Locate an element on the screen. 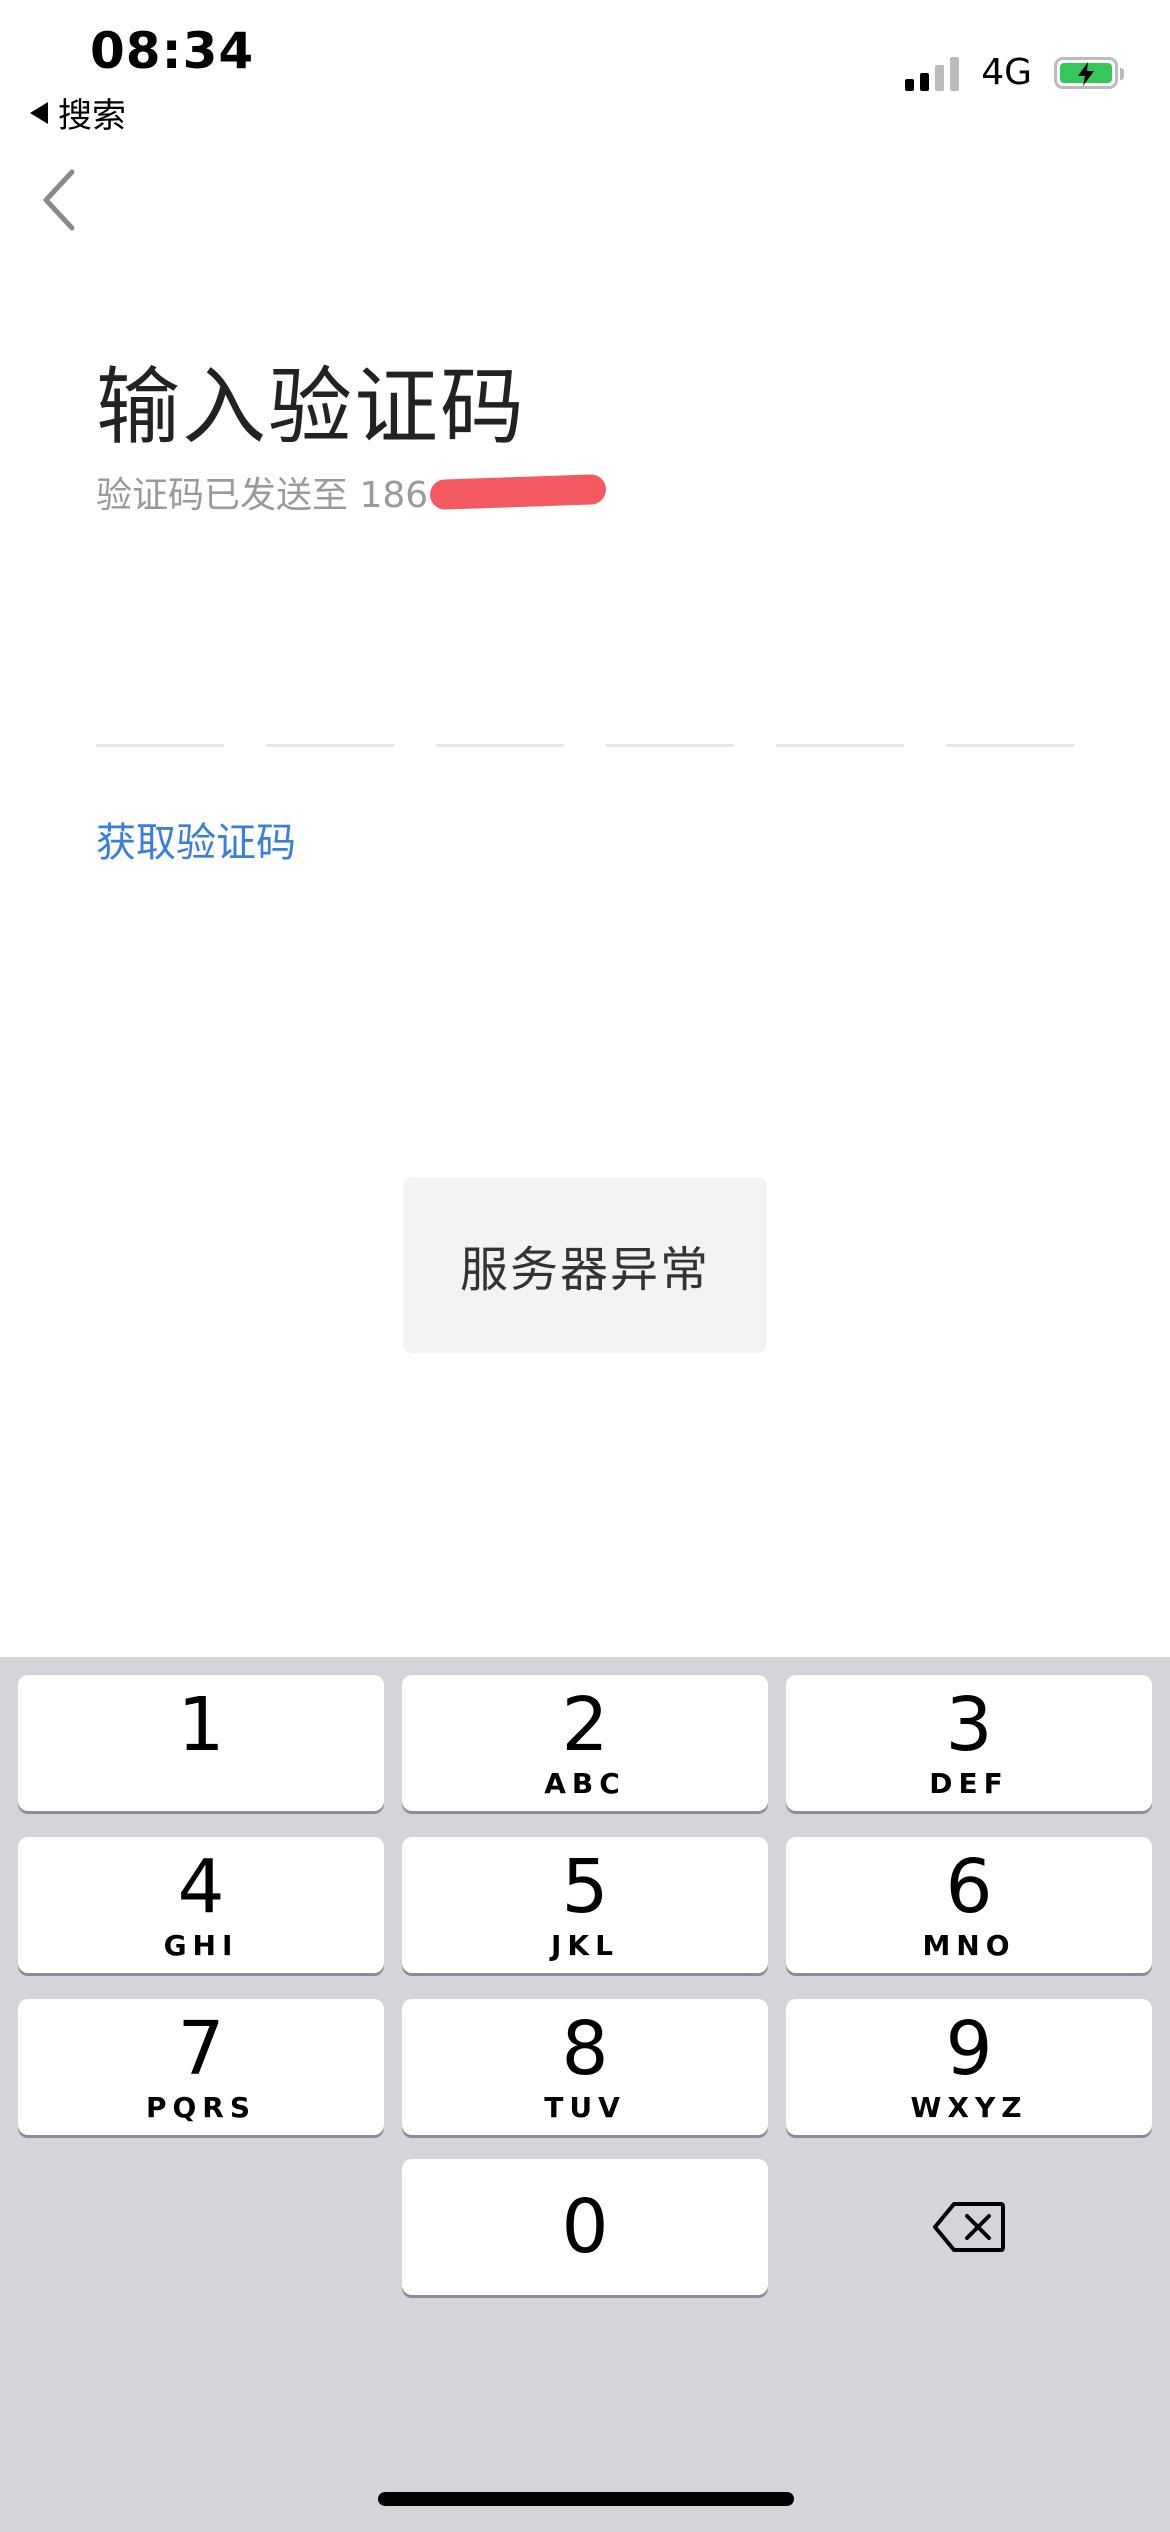  delete-key is located at coordinates (969, 2227).